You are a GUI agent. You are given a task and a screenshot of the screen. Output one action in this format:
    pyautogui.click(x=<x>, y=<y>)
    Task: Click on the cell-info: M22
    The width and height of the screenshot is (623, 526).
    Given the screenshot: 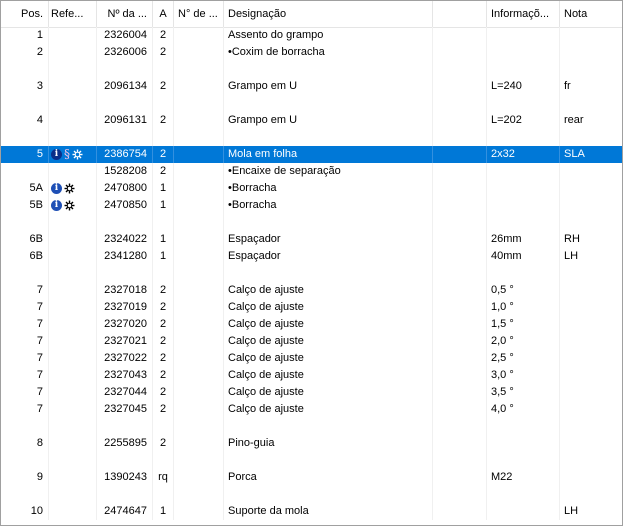 What is the action you would take?
    pyautogui.click(x=523, y=477)
    